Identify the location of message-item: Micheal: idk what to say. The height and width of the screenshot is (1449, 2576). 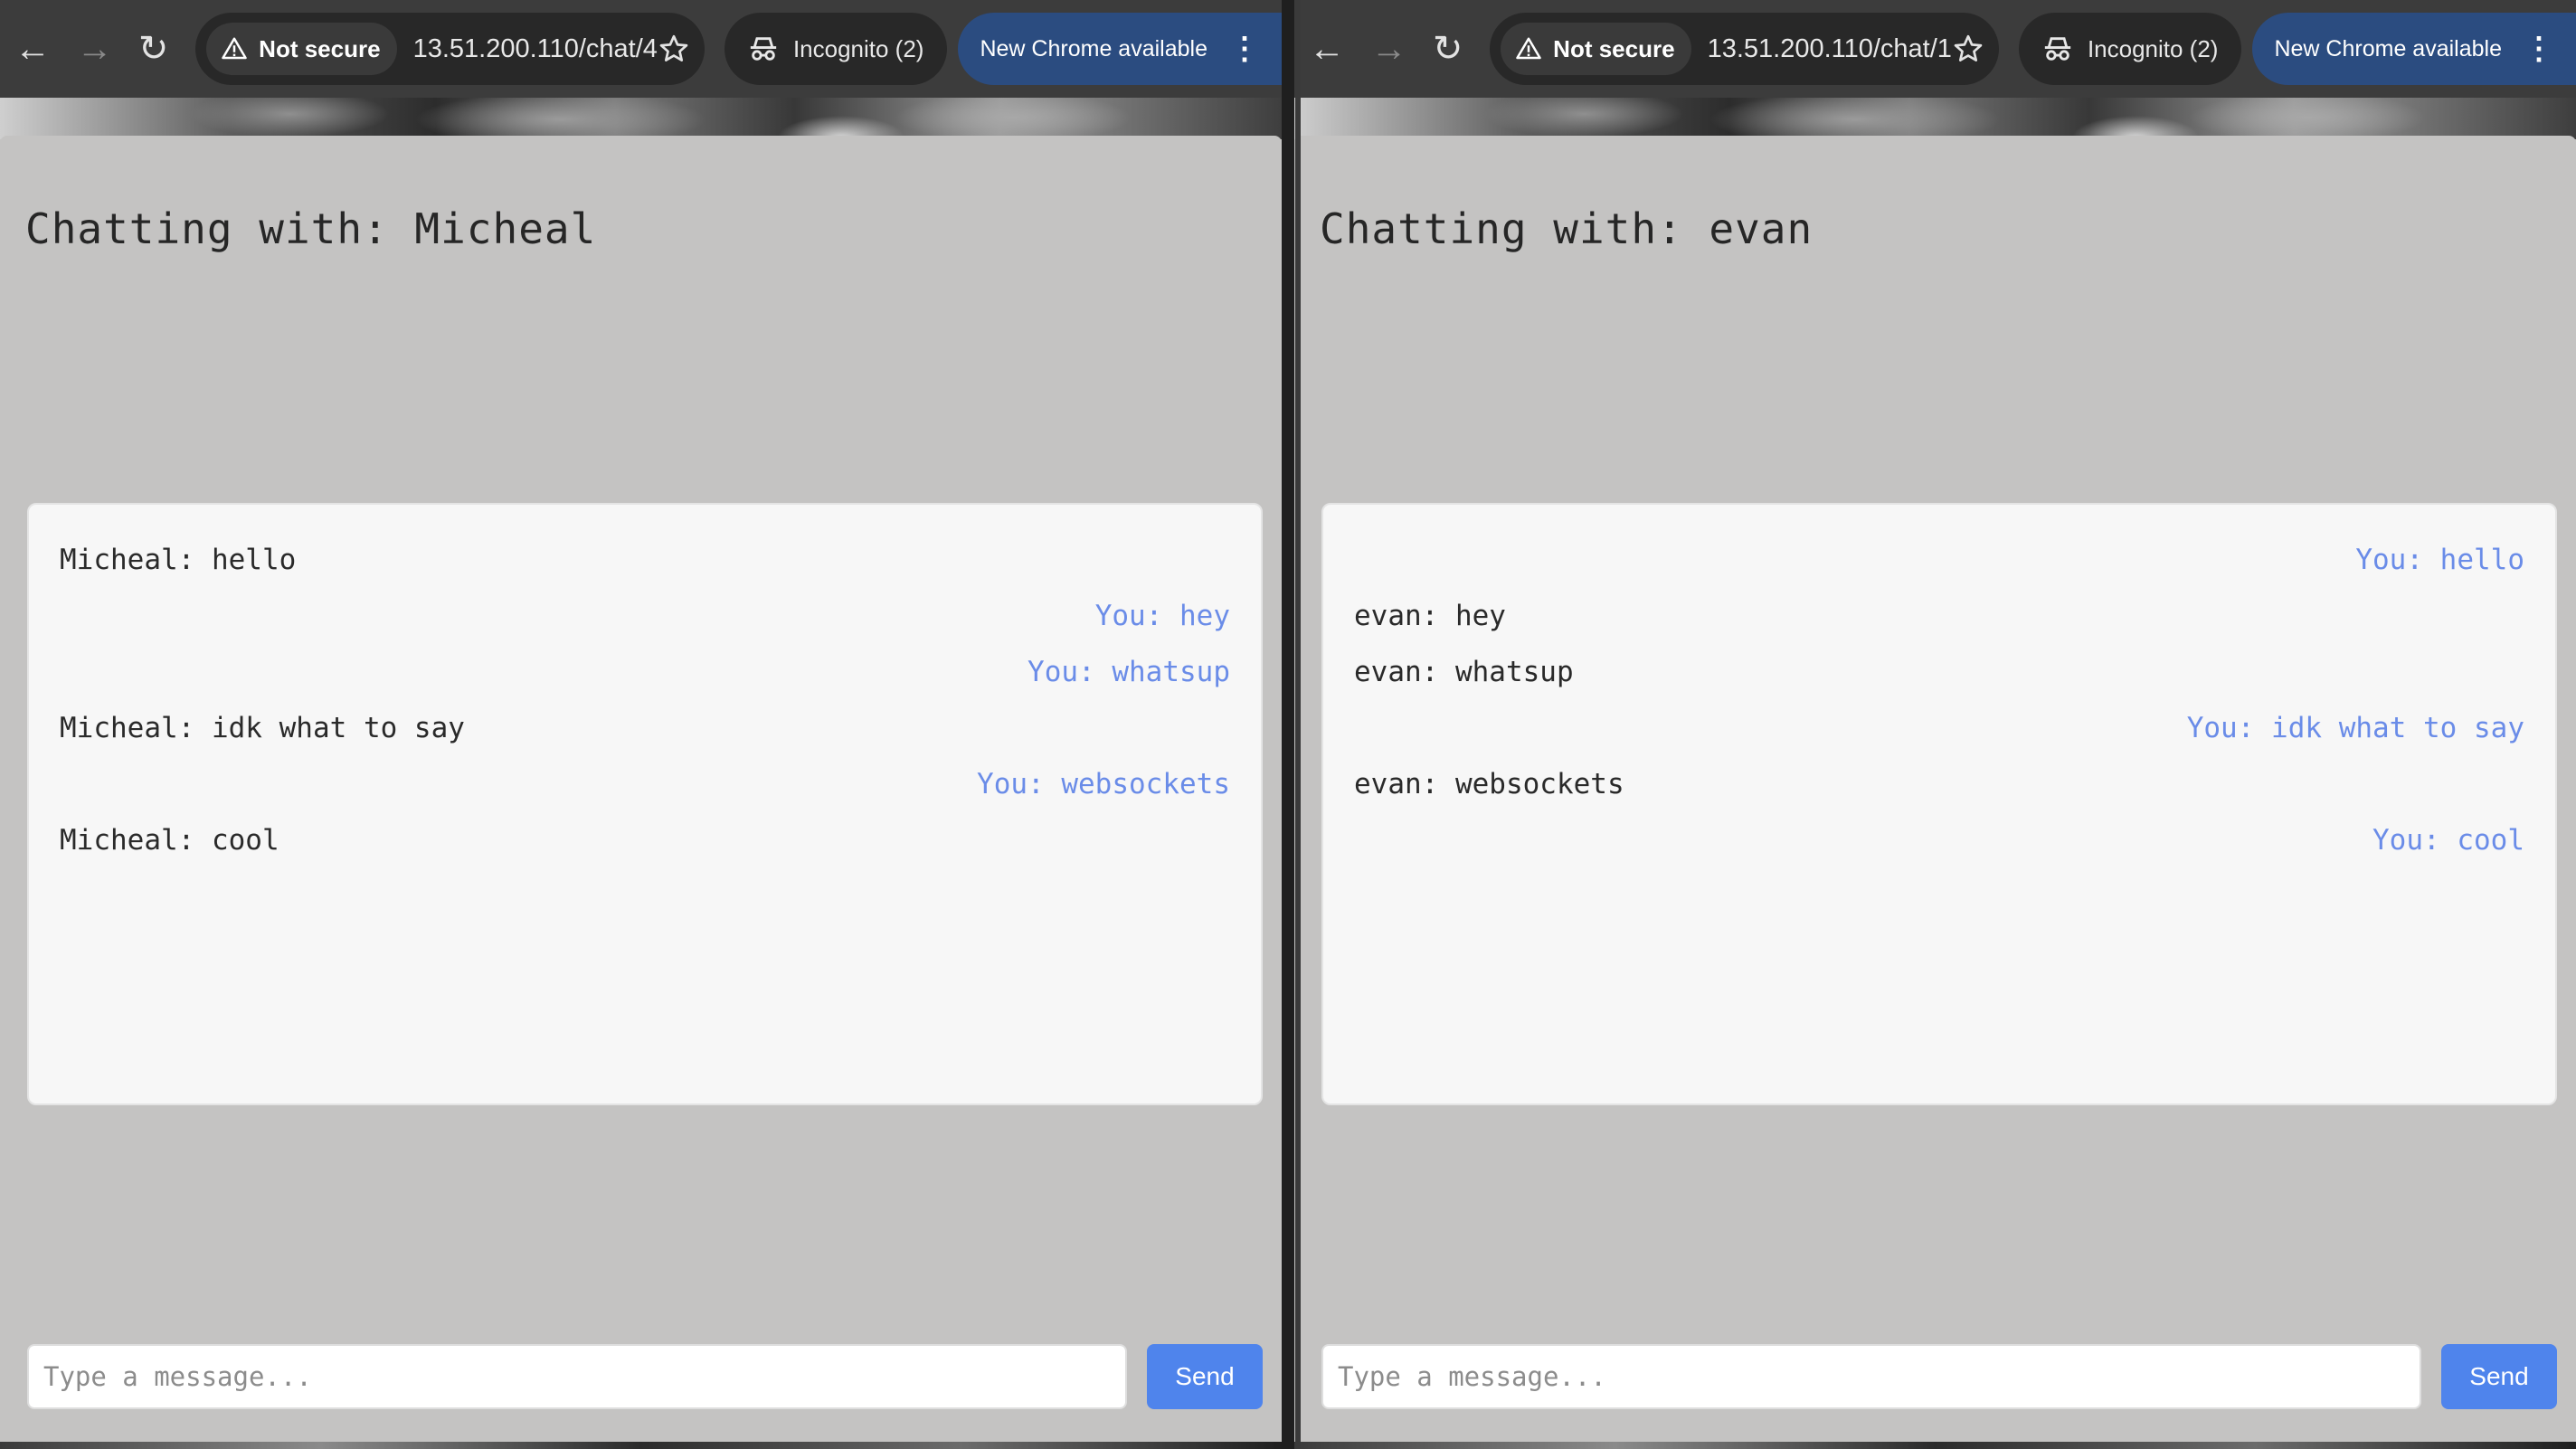
(263, 728).